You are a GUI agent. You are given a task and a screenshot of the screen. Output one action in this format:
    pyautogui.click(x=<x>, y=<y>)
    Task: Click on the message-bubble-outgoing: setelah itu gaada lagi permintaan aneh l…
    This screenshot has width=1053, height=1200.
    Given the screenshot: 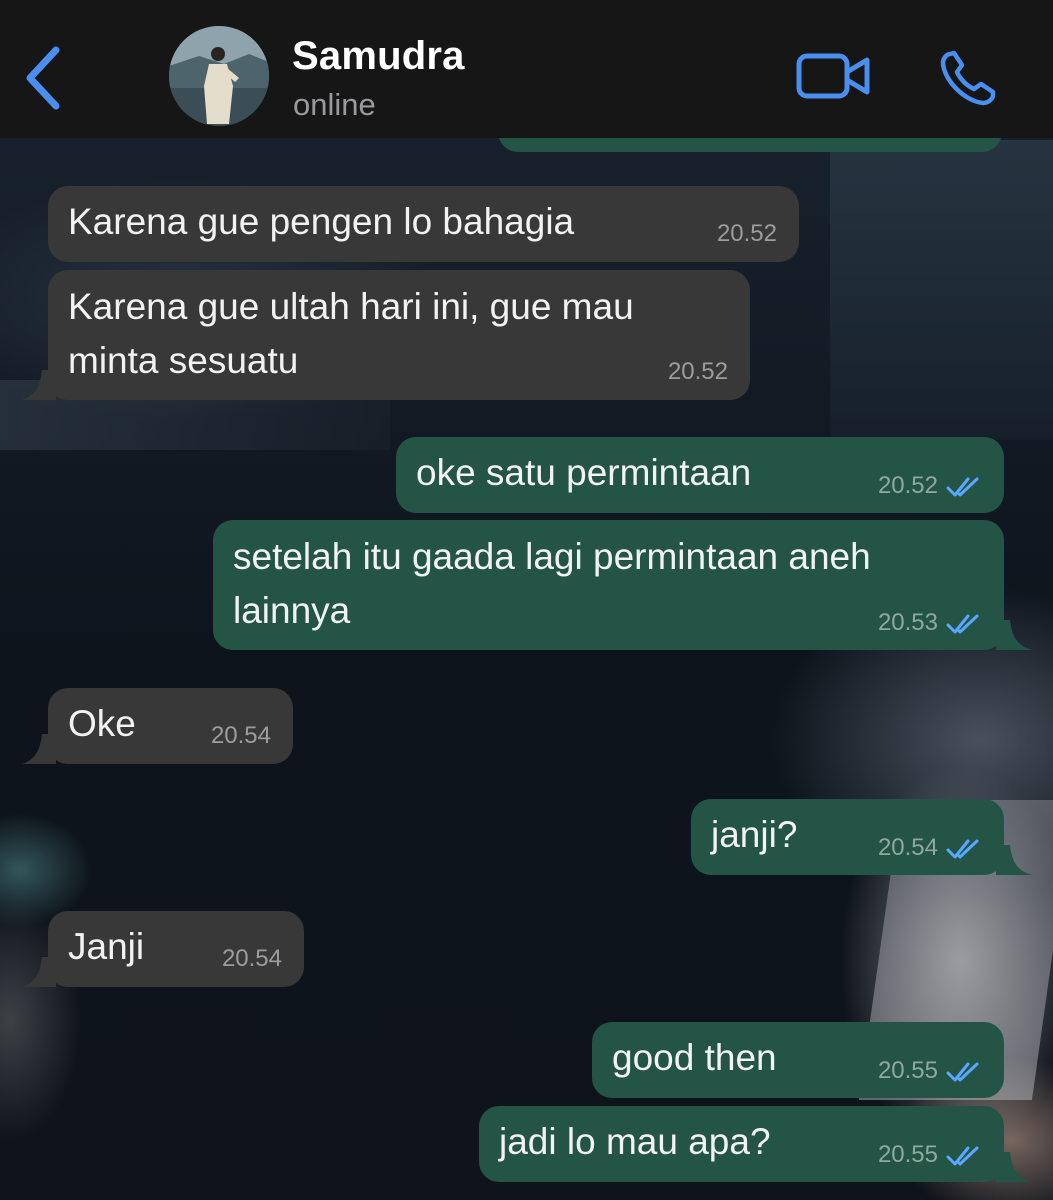 What is the action you would take?
    pyautogui.click(x=622, y=585)
    